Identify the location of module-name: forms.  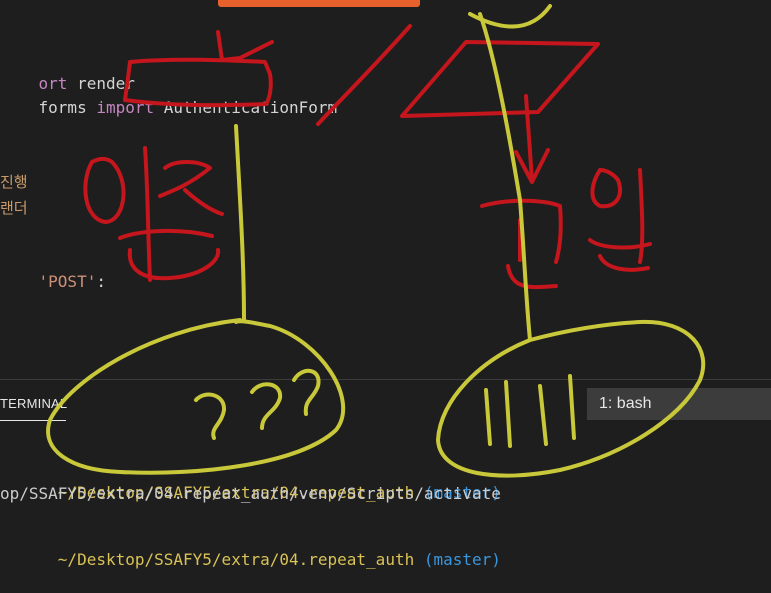
(62, 107).